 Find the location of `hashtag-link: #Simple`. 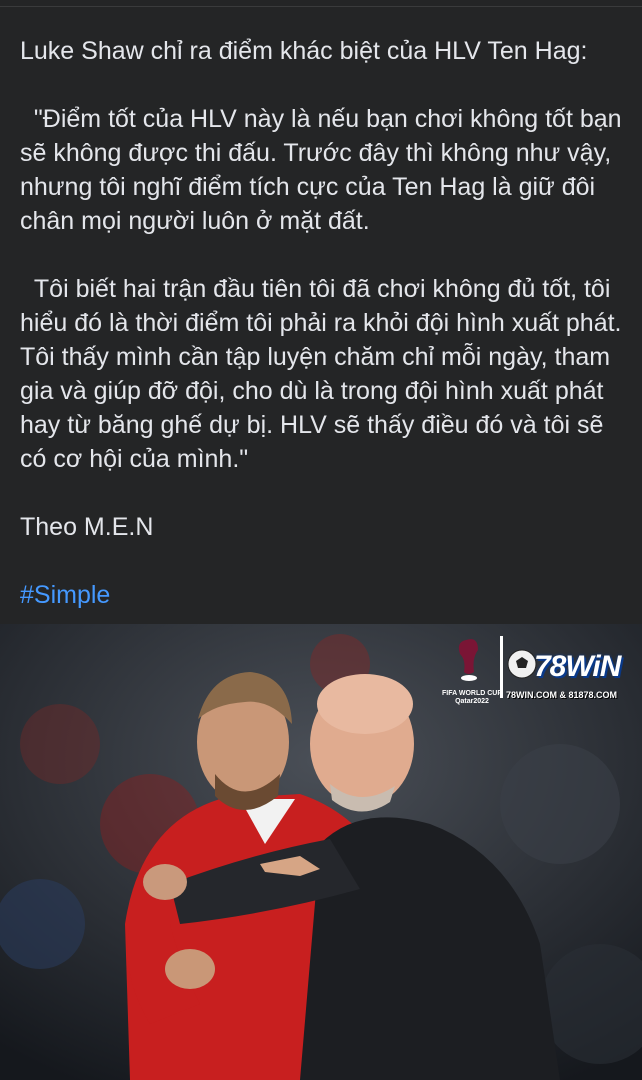

hashtag-link: #Simple is located at coordinates (326, 595).